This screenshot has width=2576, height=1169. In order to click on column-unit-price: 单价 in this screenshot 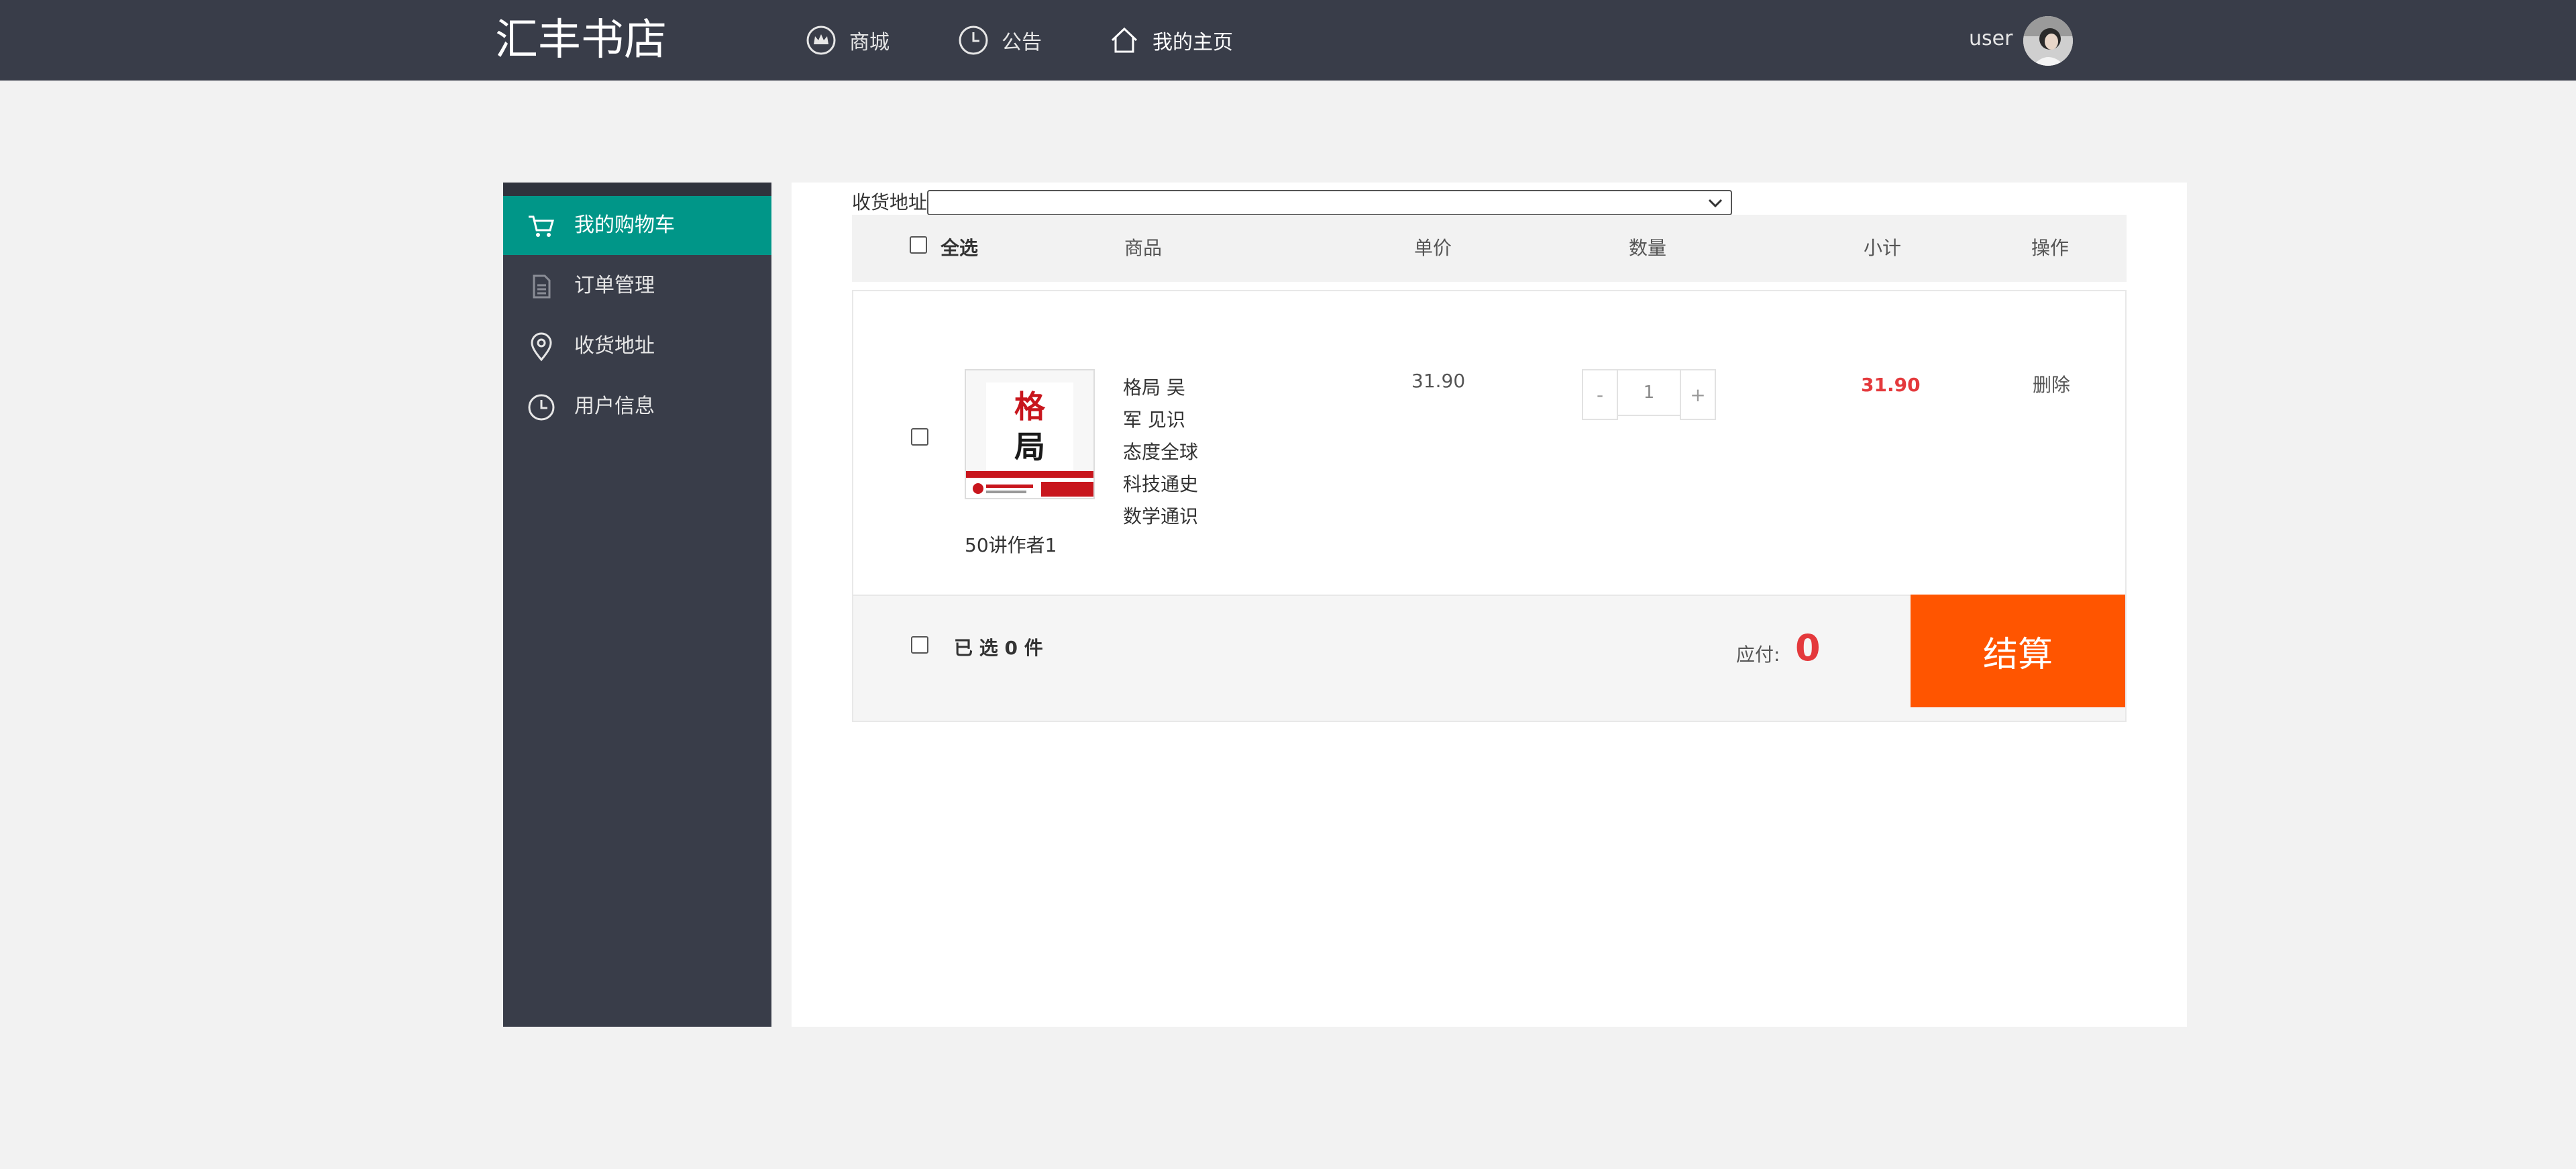, I will do `click(1433, 248)`.